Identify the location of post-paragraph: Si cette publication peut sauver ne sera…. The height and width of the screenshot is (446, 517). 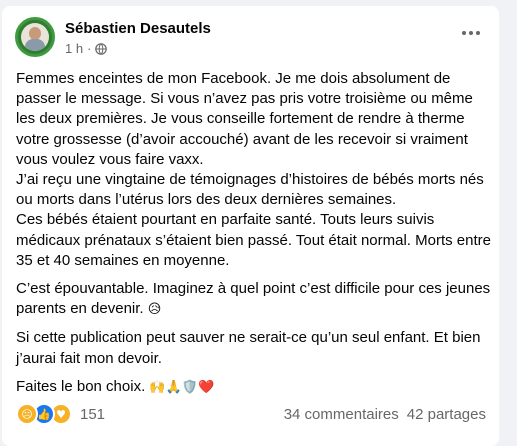
(248, 348).